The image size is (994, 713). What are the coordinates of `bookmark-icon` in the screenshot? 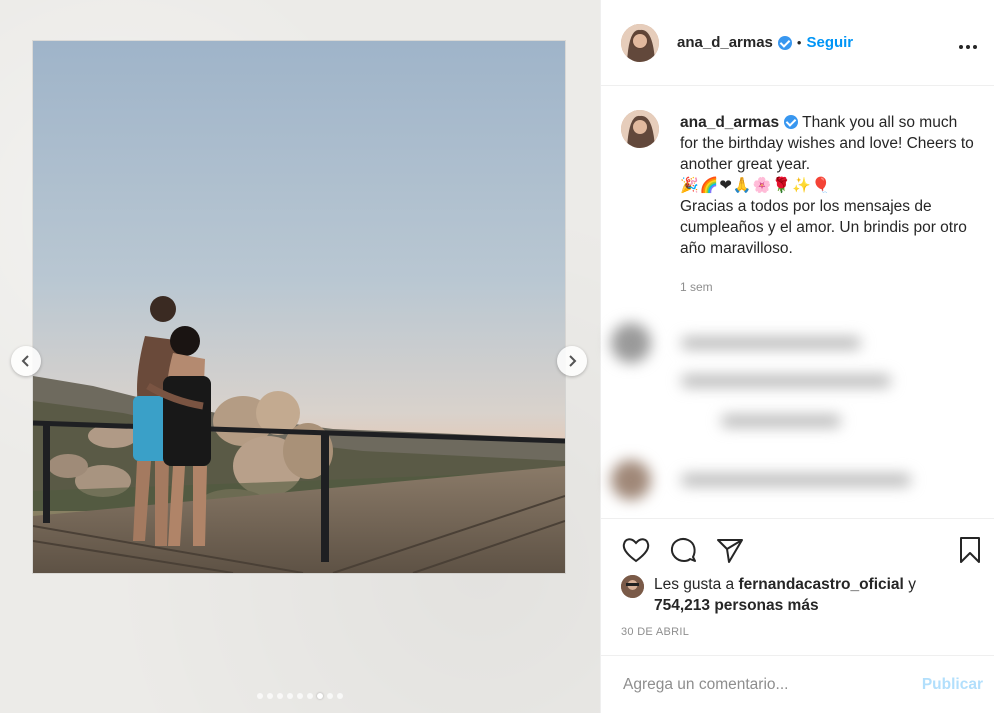 It's located at (970, 550).